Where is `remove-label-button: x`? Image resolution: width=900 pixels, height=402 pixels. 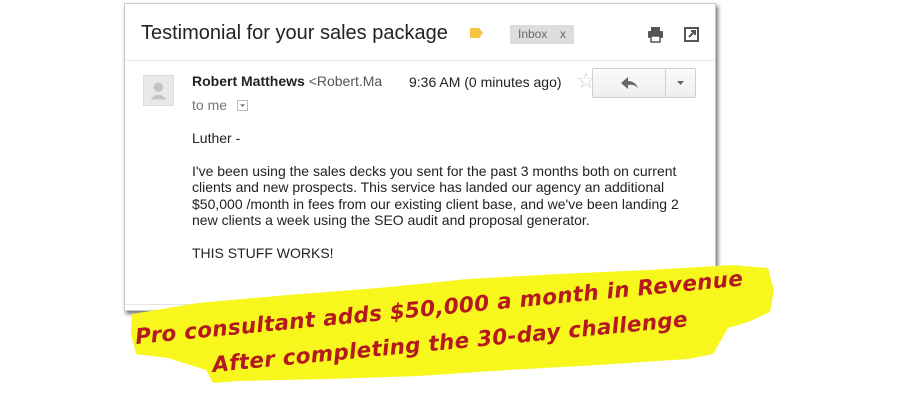 remove-label-button: x is located at coordinates (563, 34).